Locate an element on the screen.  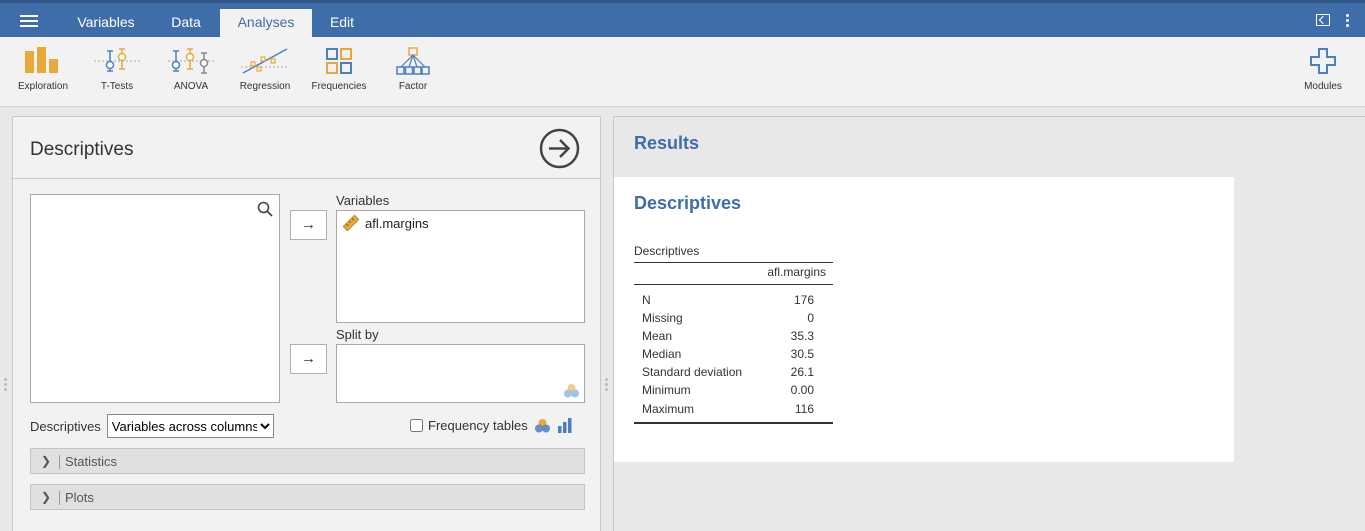
table-row: Mean 35.3 is located at coordinates (733, 336).